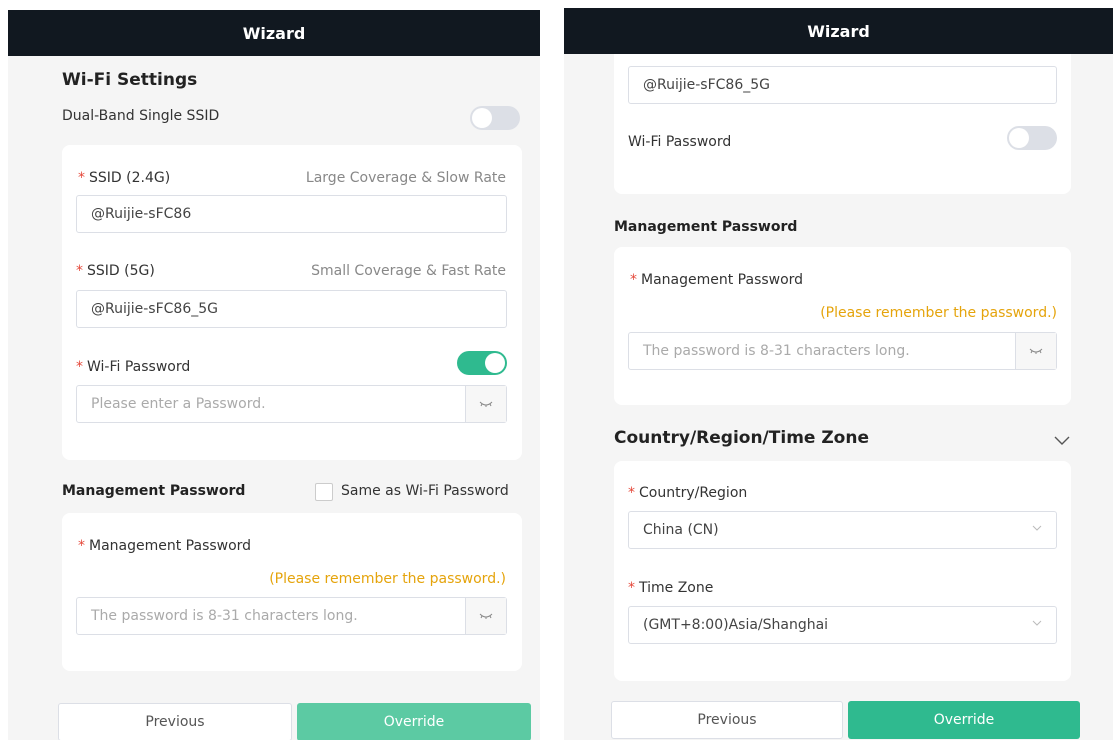 The image size is (1113, 740). What do you see at coordinates (495, 118) in the screenshot?
I see `dual-band-toggle` at bounding box center [495, 118].